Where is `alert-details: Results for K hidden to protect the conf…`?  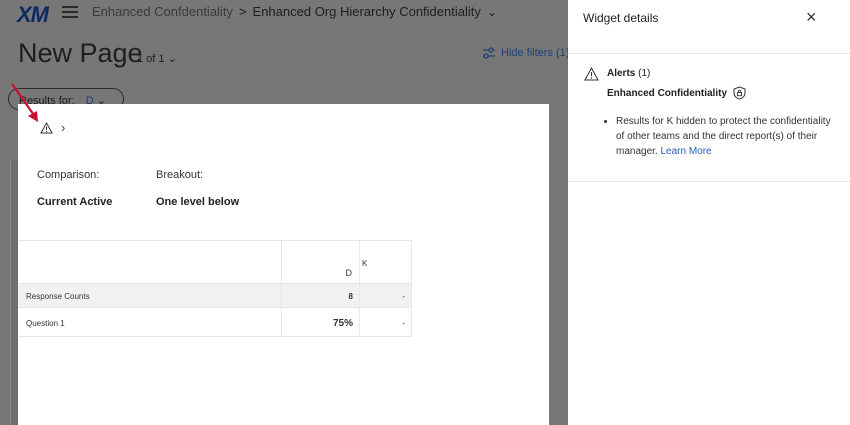 alert-details: Results for K hidden to protect the conf… is located at coordinates (726, 136).